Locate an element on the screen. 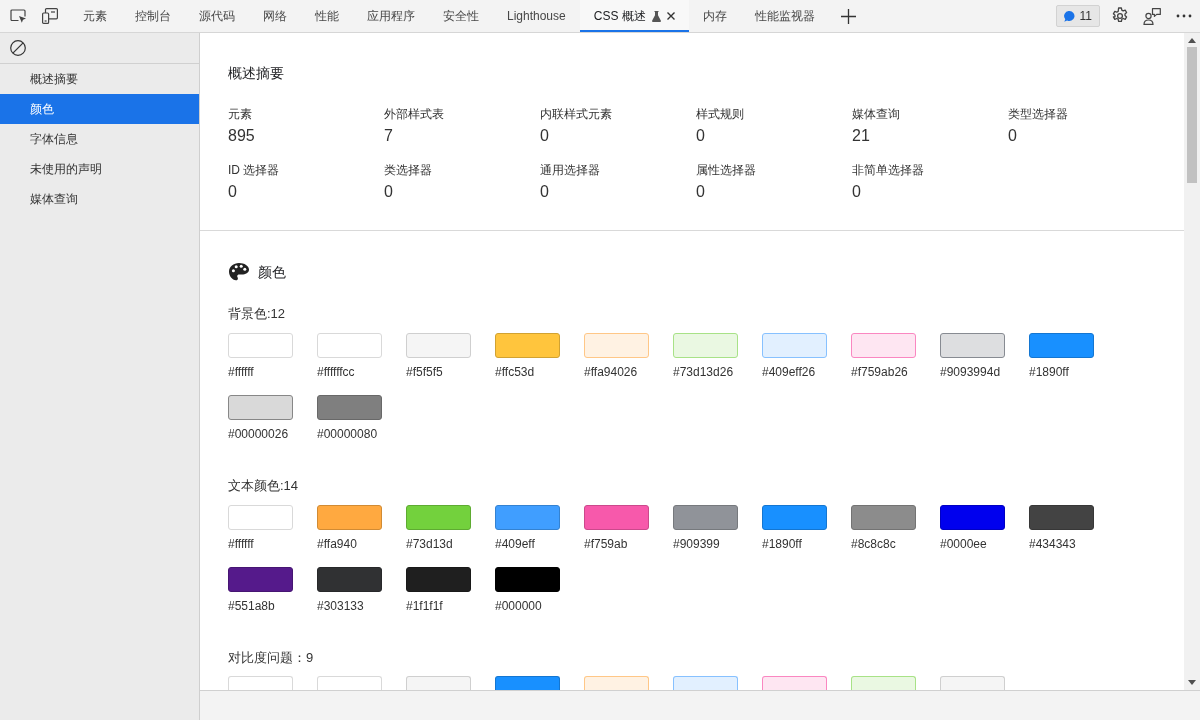 The height and width of the screenshot is (720, 1200). color-hex-label: #551a8b is located at coordinates (251, 606).